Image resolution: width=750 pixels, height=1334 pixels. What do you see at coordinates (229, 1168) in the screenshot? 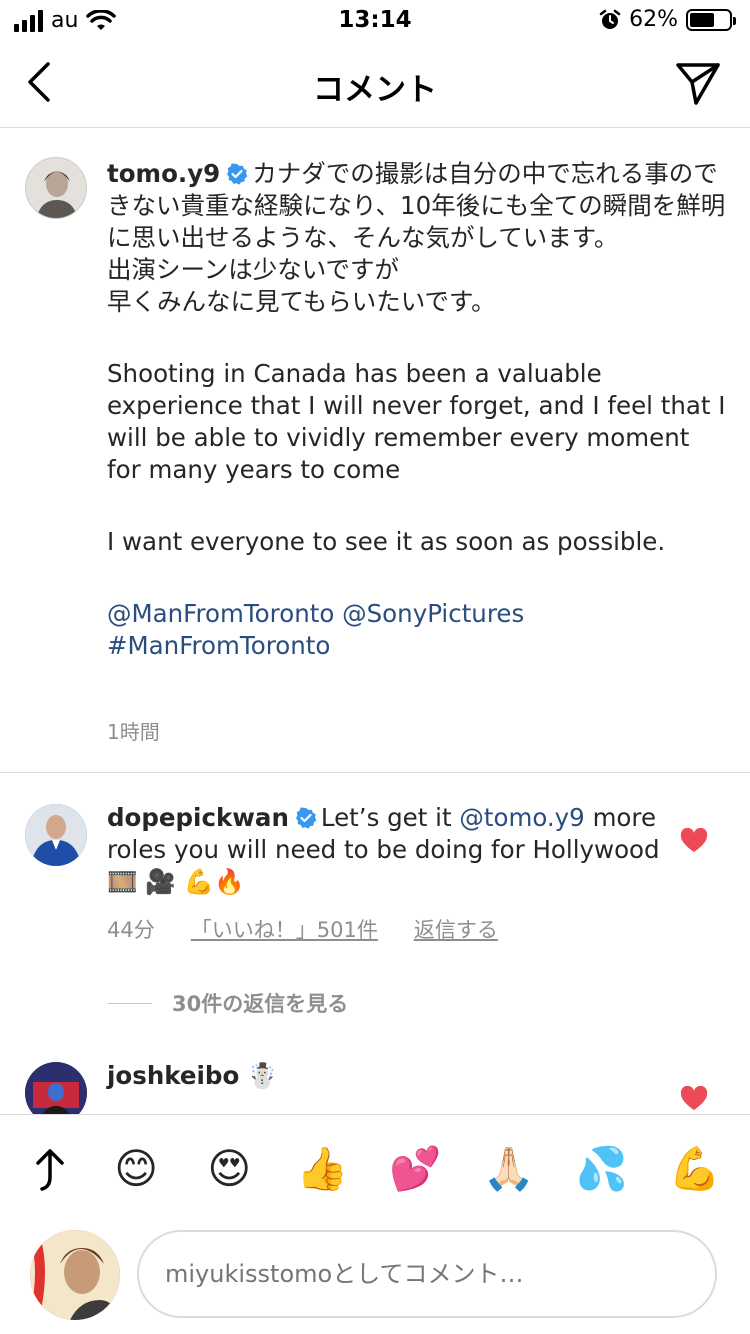
I see `emoji-heart-eyes-button: 😍` at bounding box center [229, 1168].